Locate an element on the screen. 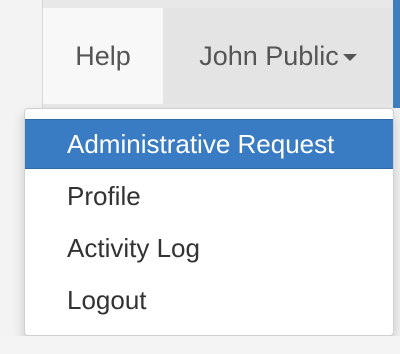 This screenshot has height=354, width=400. page-background-bottom is located at coordinates (200, 345).